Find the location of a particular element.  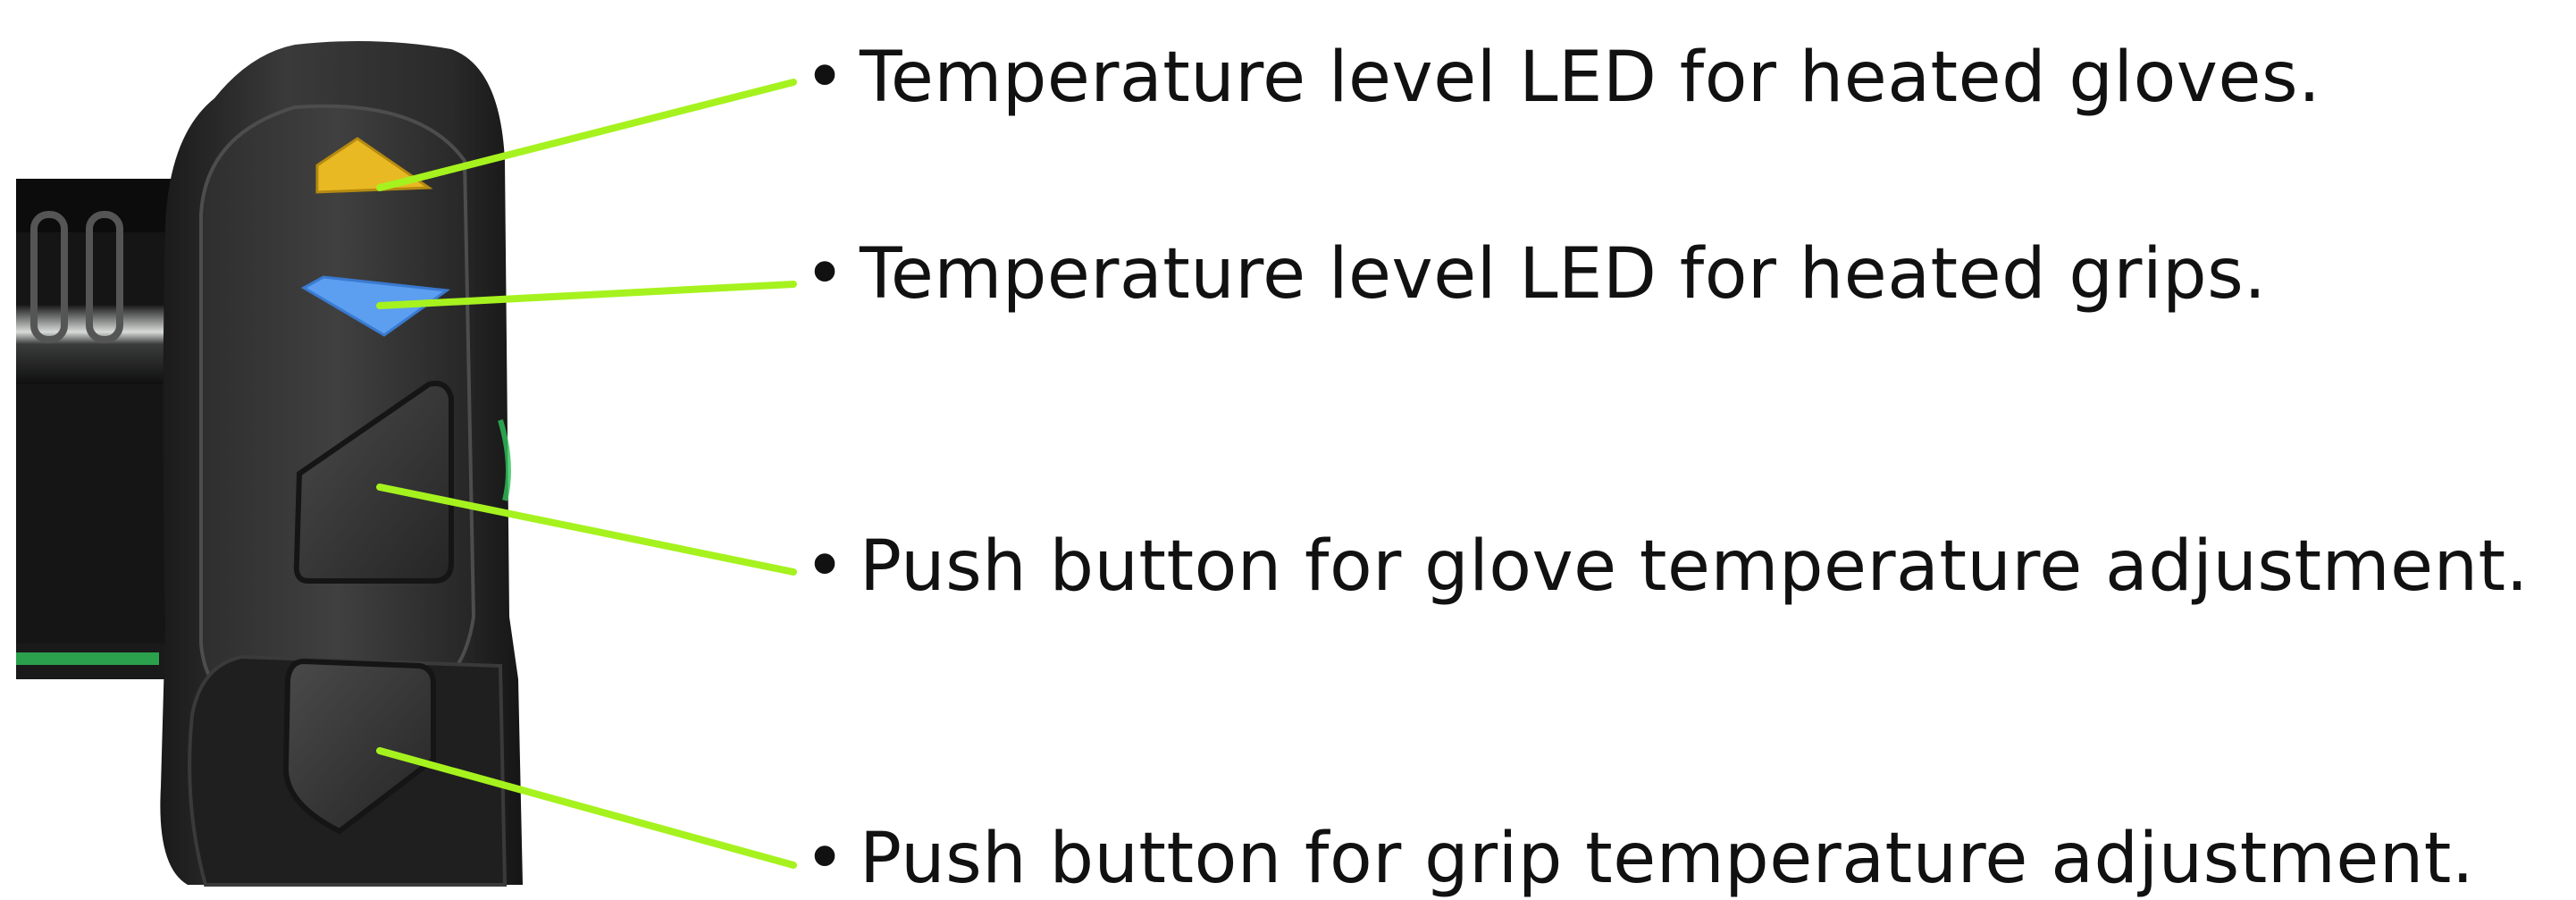

callout-text: Temperature level LED for heated gloves. is located at coordinates (1590, 78).